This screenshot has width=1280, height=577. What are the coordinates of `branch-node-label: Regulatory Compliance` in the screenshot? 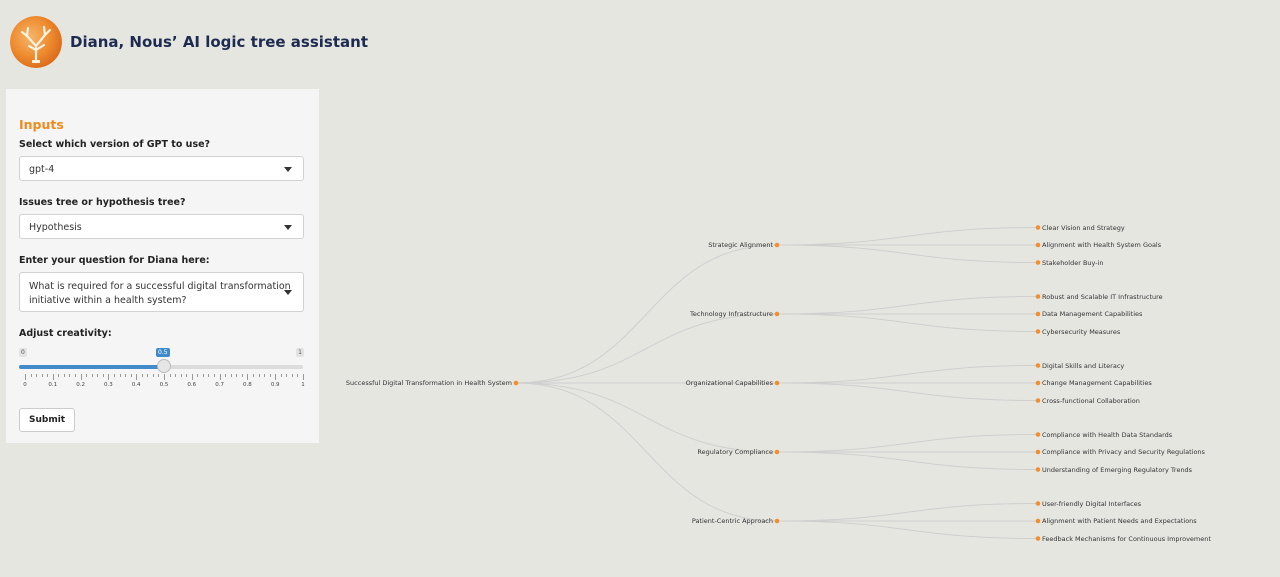 It's located at (735, 452).